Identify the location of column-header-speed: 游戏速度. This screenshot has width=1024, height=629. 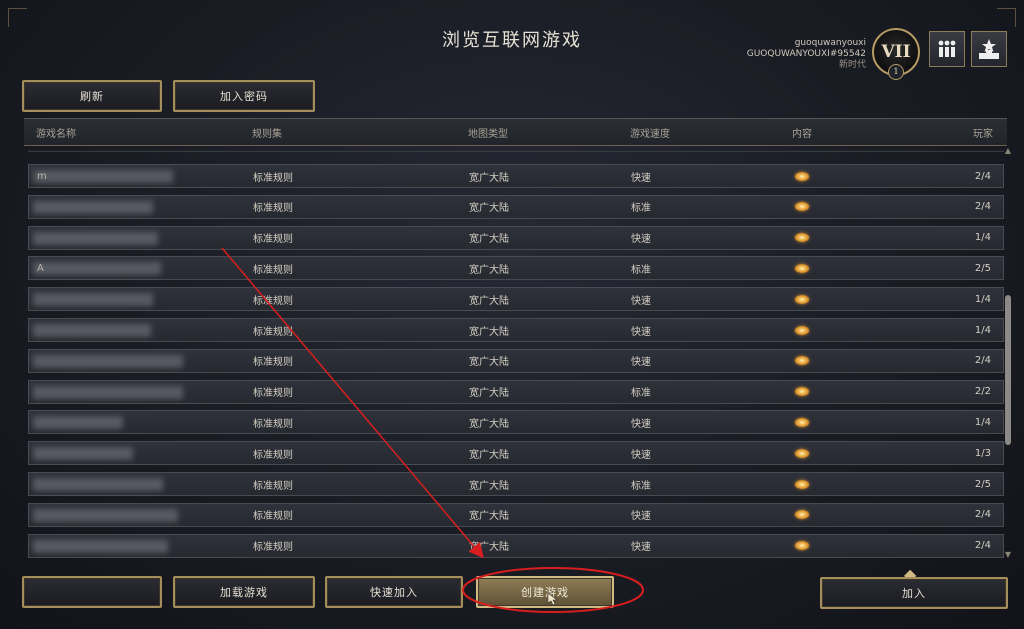
(650, 132).